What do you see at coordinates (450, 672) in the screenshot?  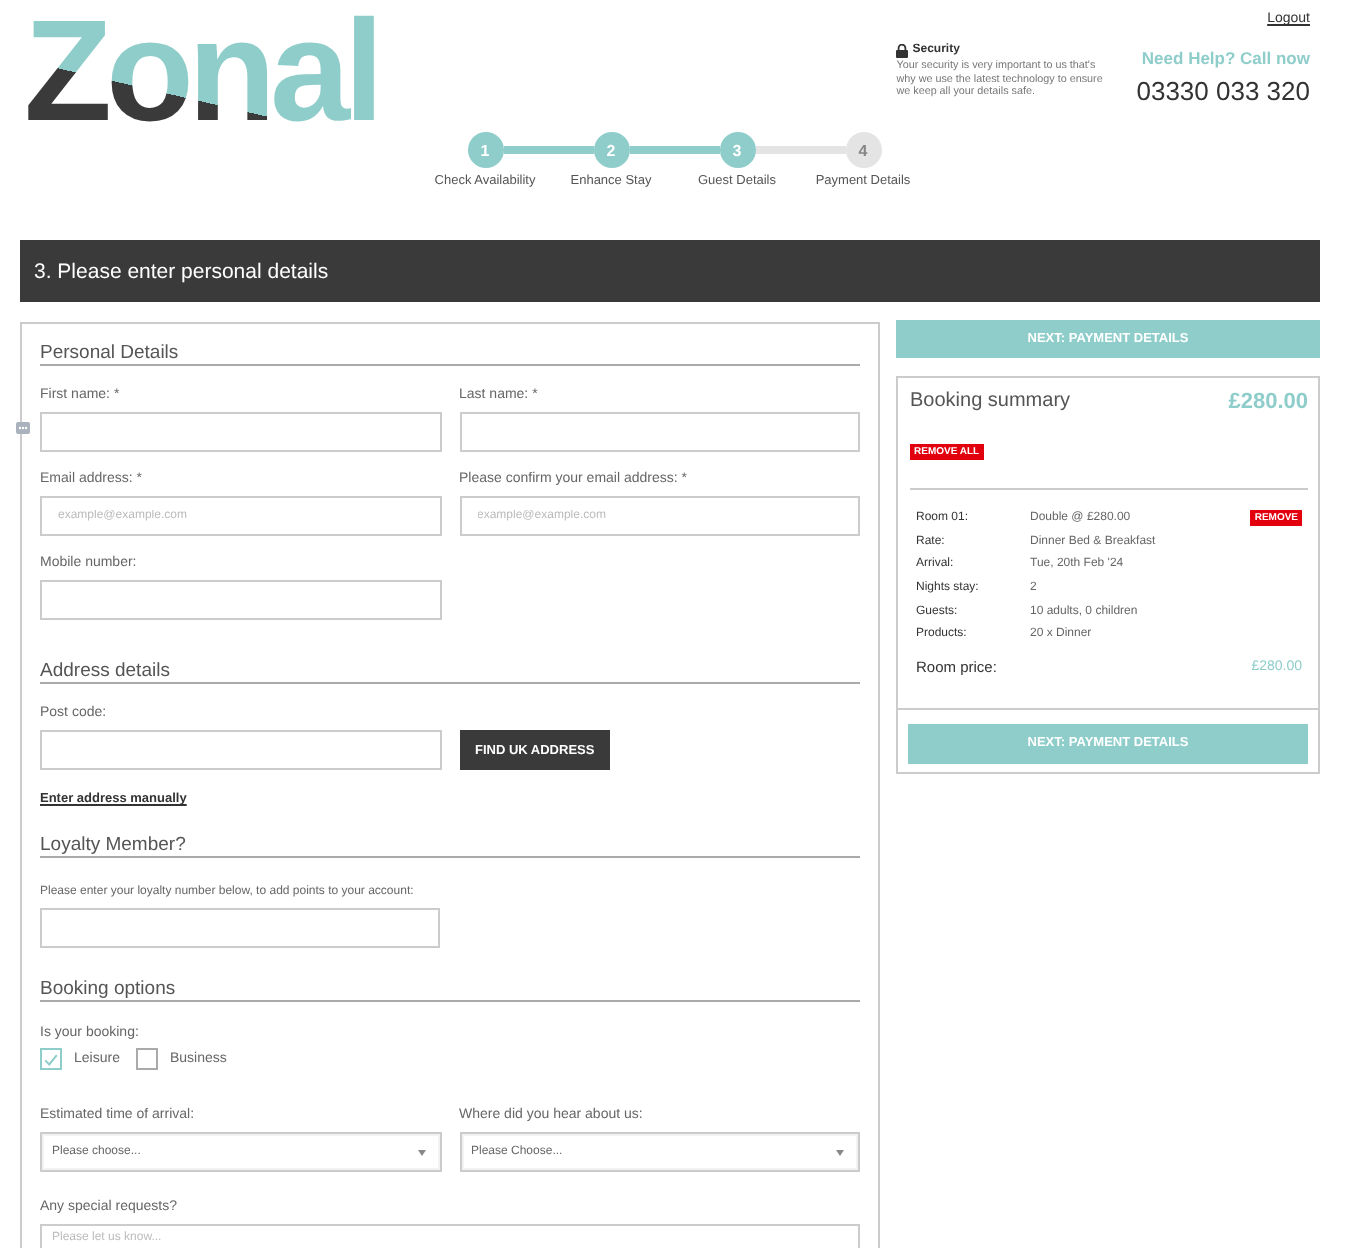 I see `section-heading: Address details` at bounding box center [450, 672].